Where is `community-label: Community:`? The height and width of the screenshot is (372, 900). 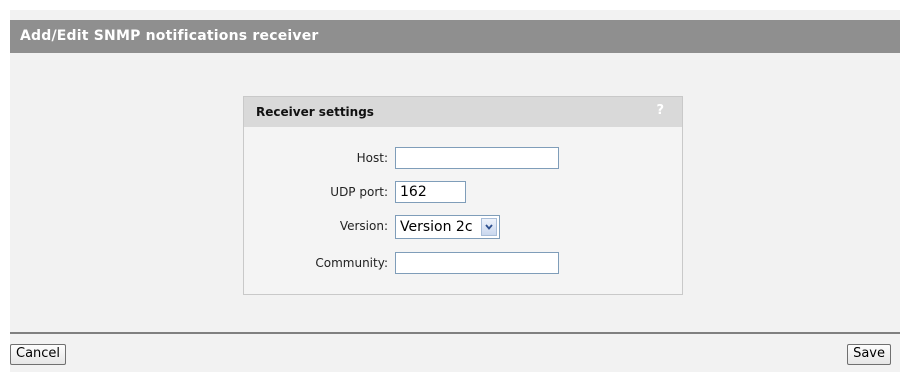 community-label: Community: is located at coordinates (351, 263).